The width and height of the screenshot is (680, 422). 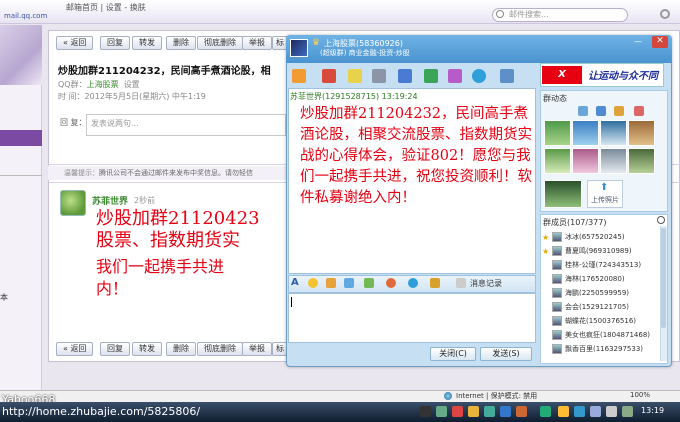 What do you see at coordinates (660, 42) in the screenshot?
I see `close-icon: ✕` at bounding box center [660, 42].